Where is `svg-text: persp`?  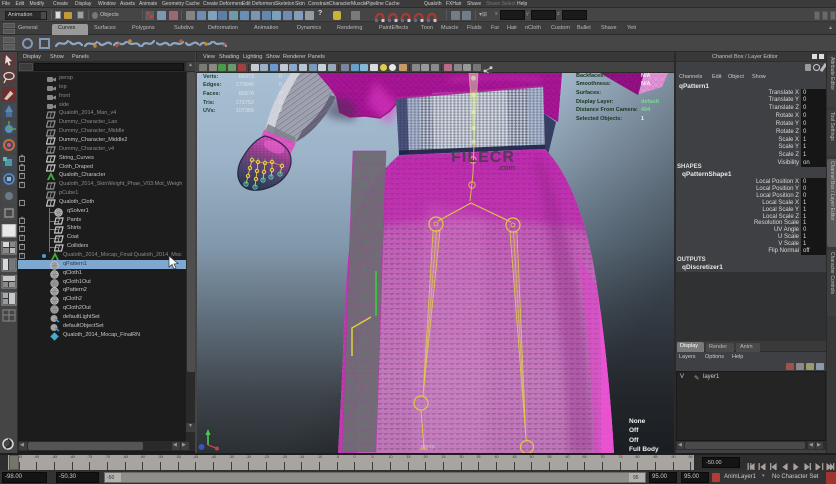
svg-text: persp is located at coordinates (428, 447).